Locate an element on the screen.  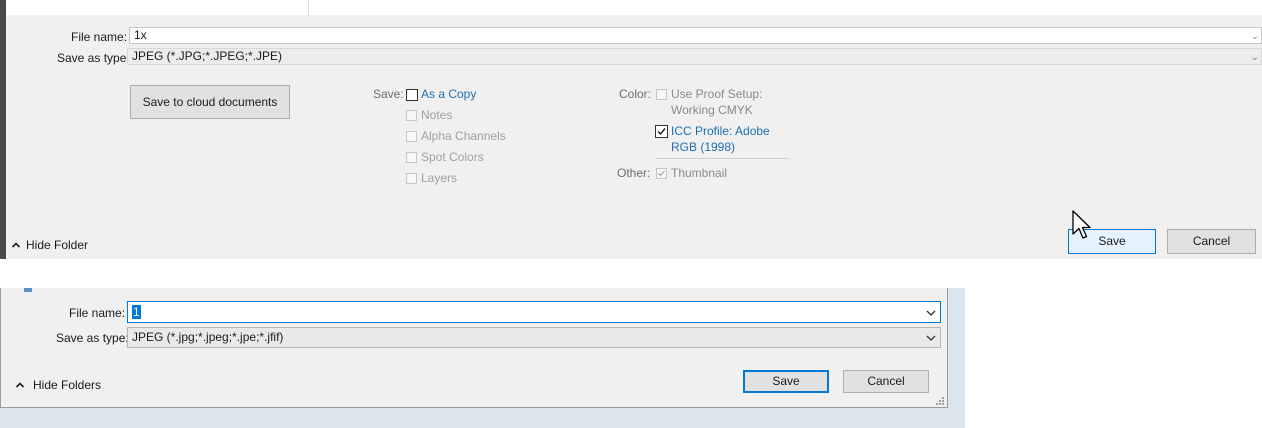
save-as-type-select: JPEG (*.JPG;*.JPEG;*.JPE) ⌄ is located at coordinates (694, 56).